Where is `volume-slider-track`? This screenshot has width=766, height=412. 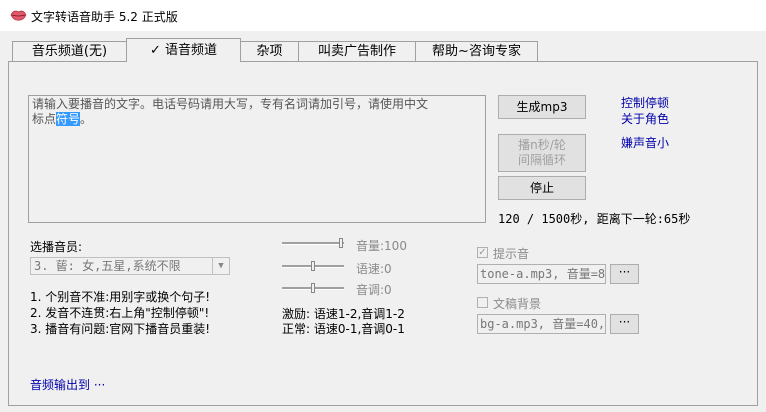 volume-slider-track is located at coordinates (313, 243).